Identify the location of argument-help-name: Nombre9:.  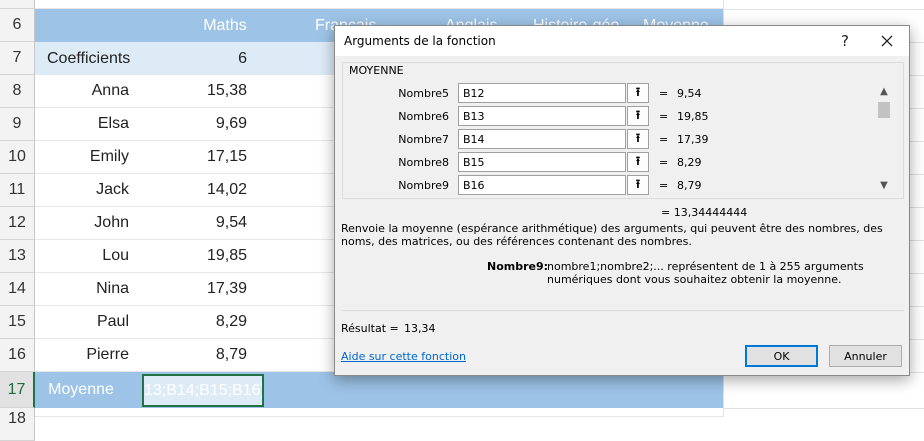
(518, 266).